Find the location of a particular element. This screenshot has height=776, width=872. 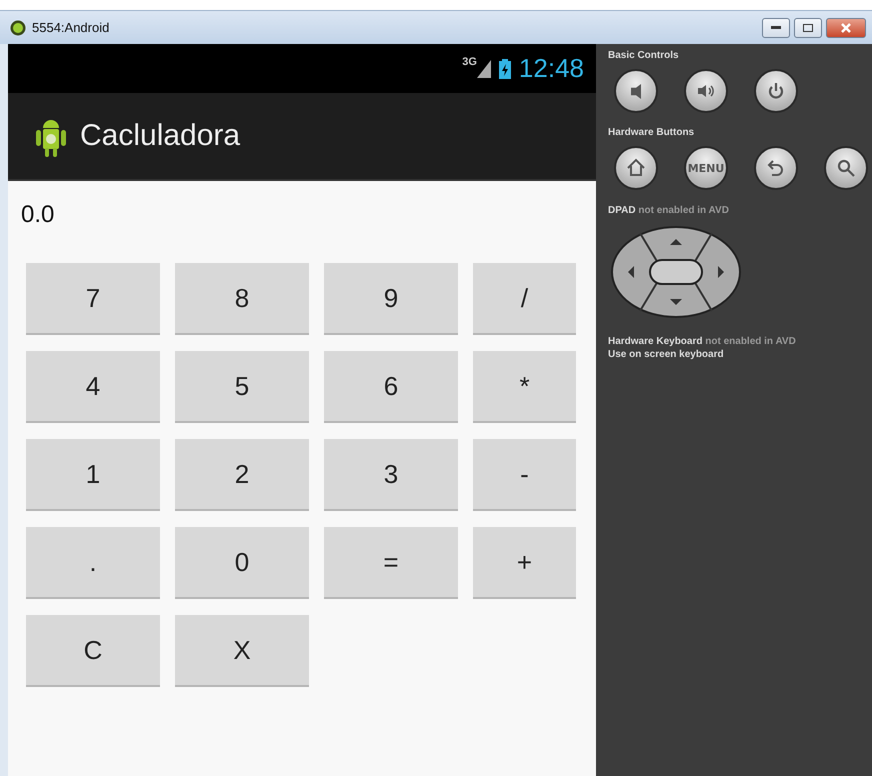

speaker-icon is located at coordinates (636, 91).